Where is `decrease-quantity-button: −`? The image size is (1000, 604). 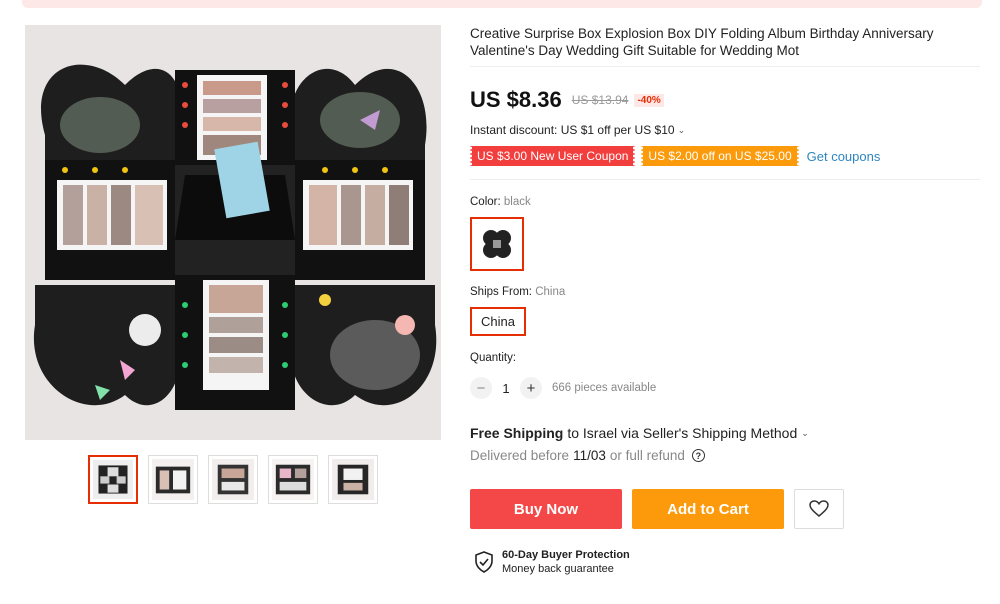 decrease-quantity-button: − is located at coordinates (481, 388).